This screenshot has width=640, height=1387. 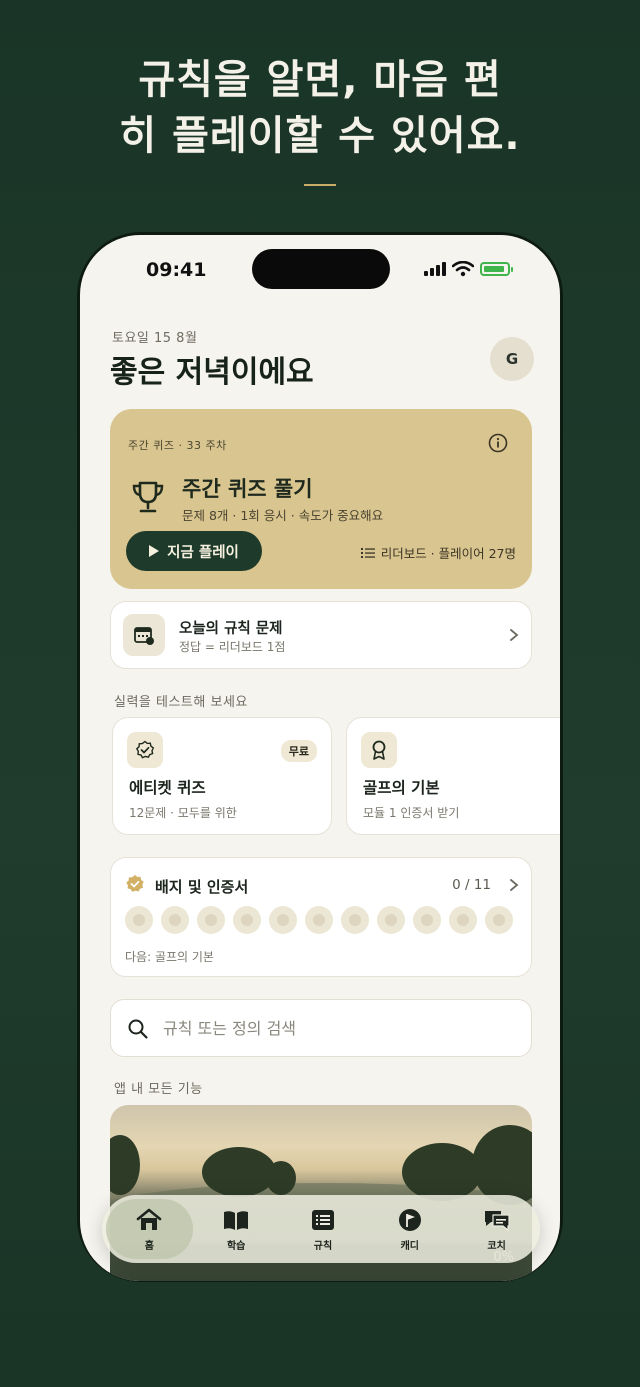 What do you see at coordinates (463, 269) in the screenshot?
I see `wifi-icon` at bounding box center [463, 269].